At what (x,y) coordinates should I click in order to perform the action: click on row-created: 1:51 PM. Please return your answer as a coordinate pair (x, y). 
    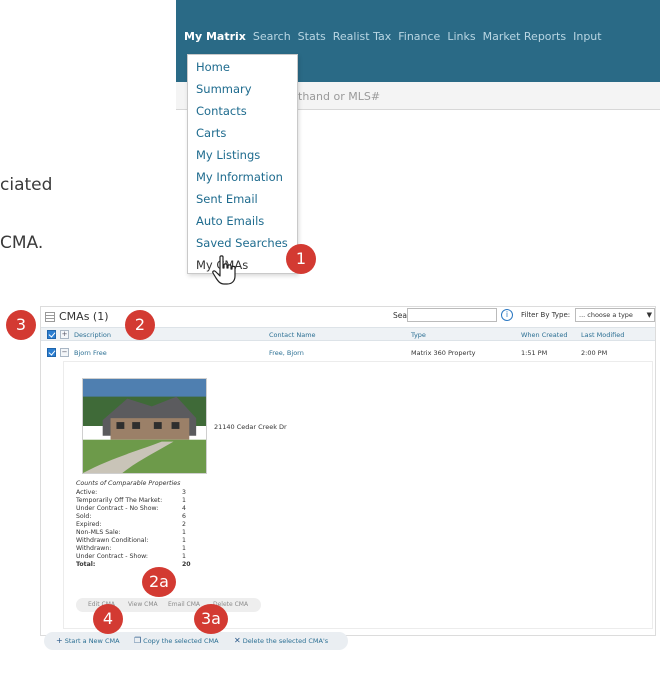
    Looking at the image, I should click on (534, 353).